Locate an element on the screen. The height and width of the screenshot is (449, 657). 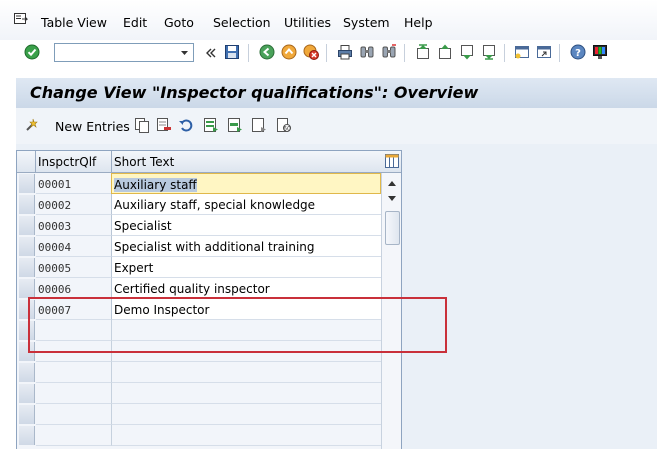
inspector-qualification-key: 00001 is located at coordinates (74, 183).